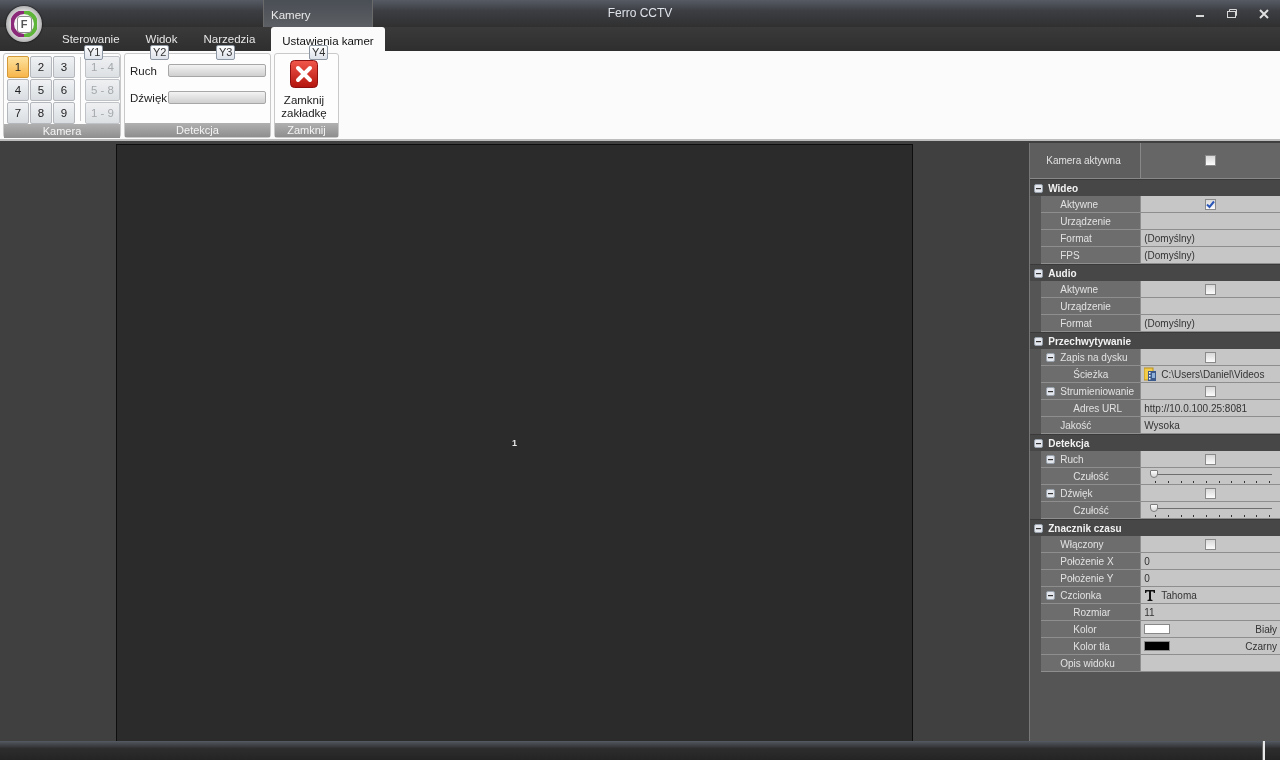 This screenshot has height=760, width=1280. Describe the element at coordinates (1150, 374) in the screenshot. I see `folder-video-icon` at that location.